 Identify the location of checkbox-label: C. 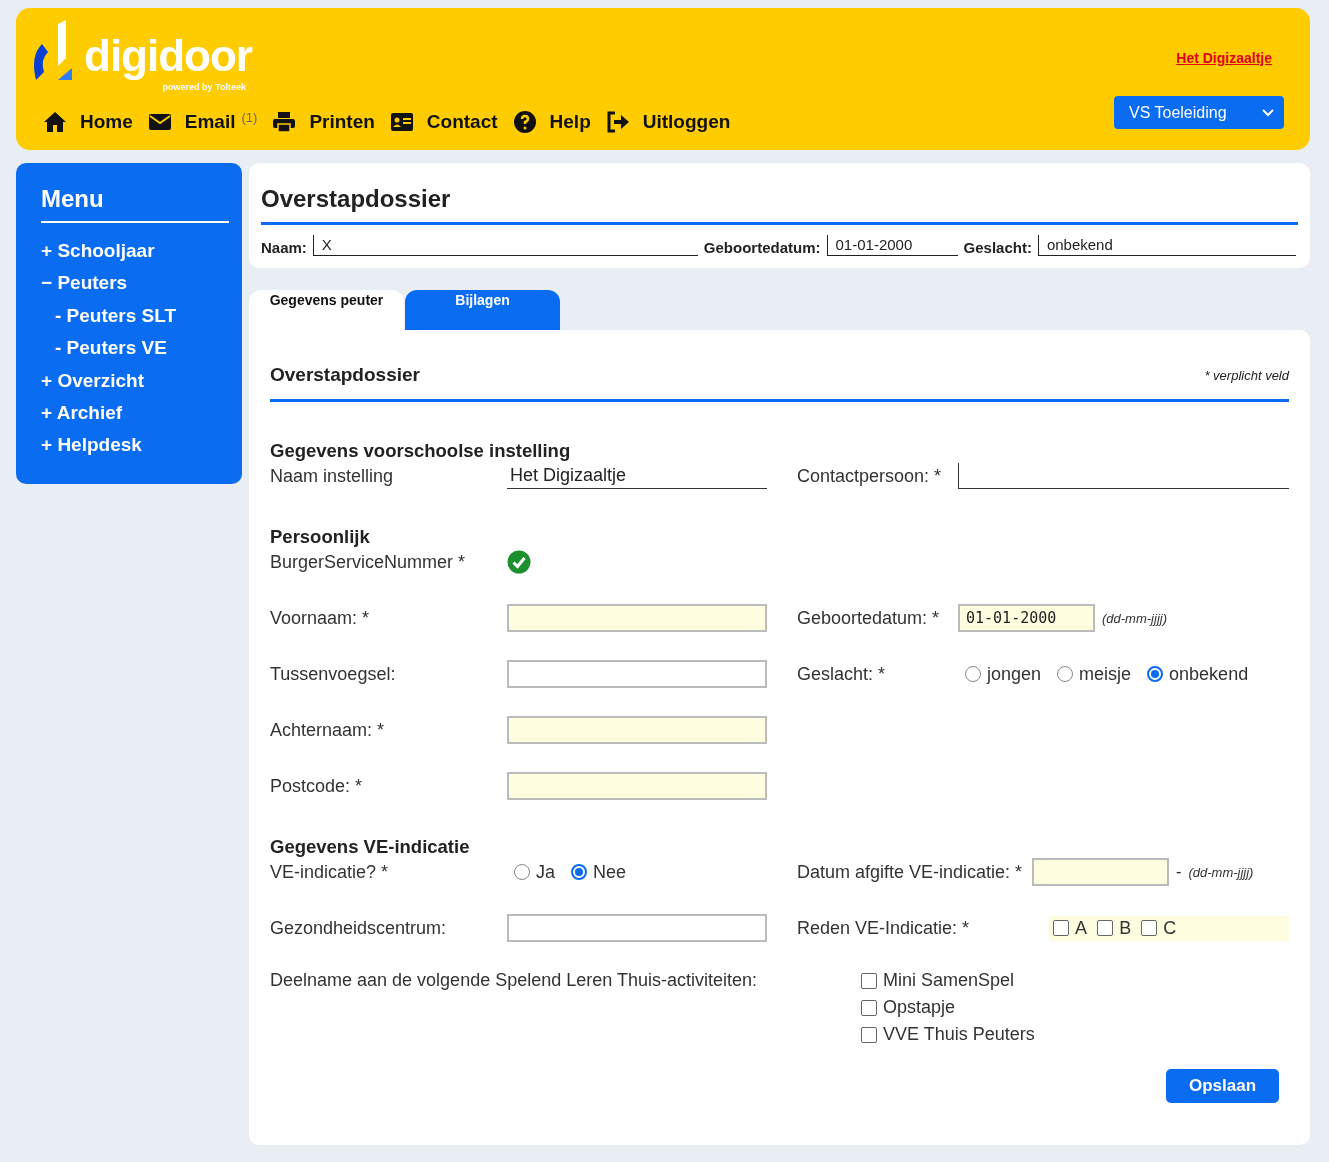
(1170, 928).